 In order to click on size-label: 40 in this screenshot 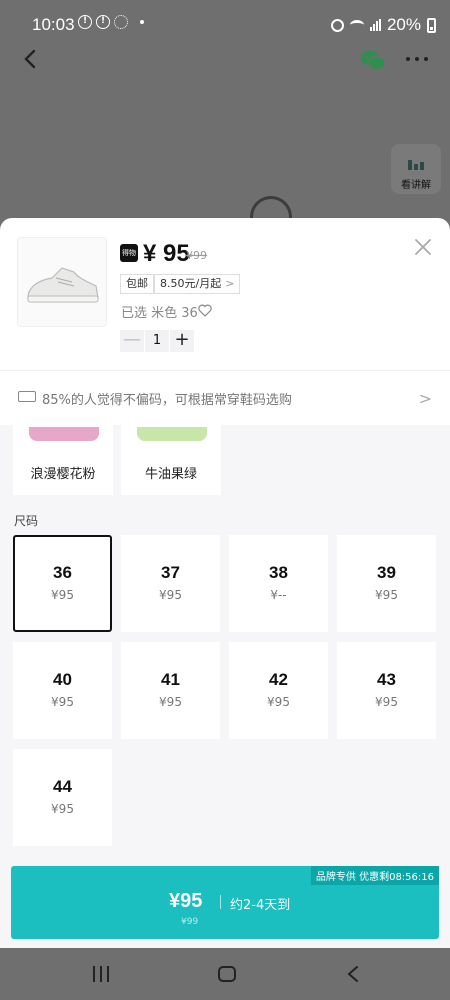, I will do `click(62, 679)`.